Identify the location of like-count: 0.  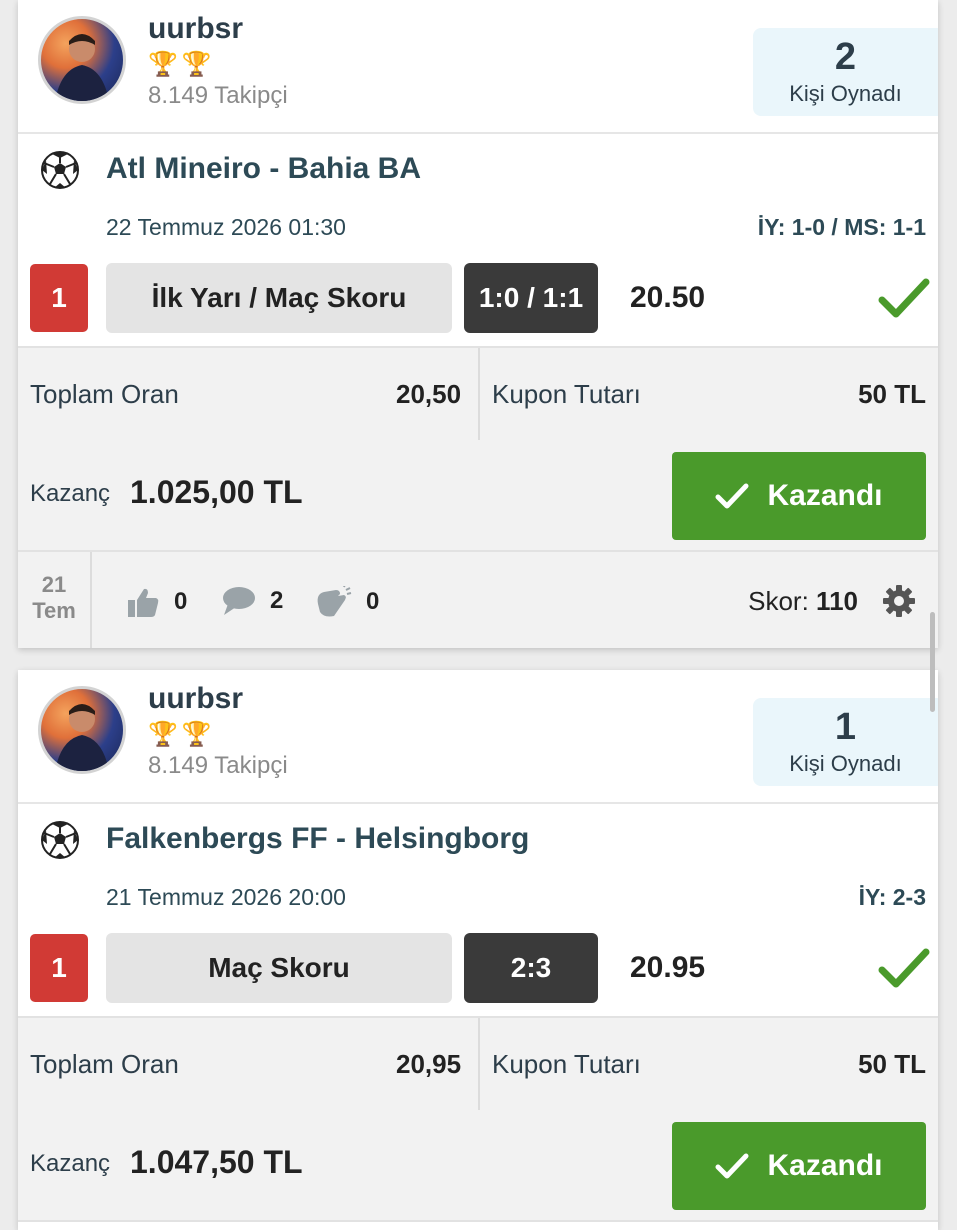
(181, 601).